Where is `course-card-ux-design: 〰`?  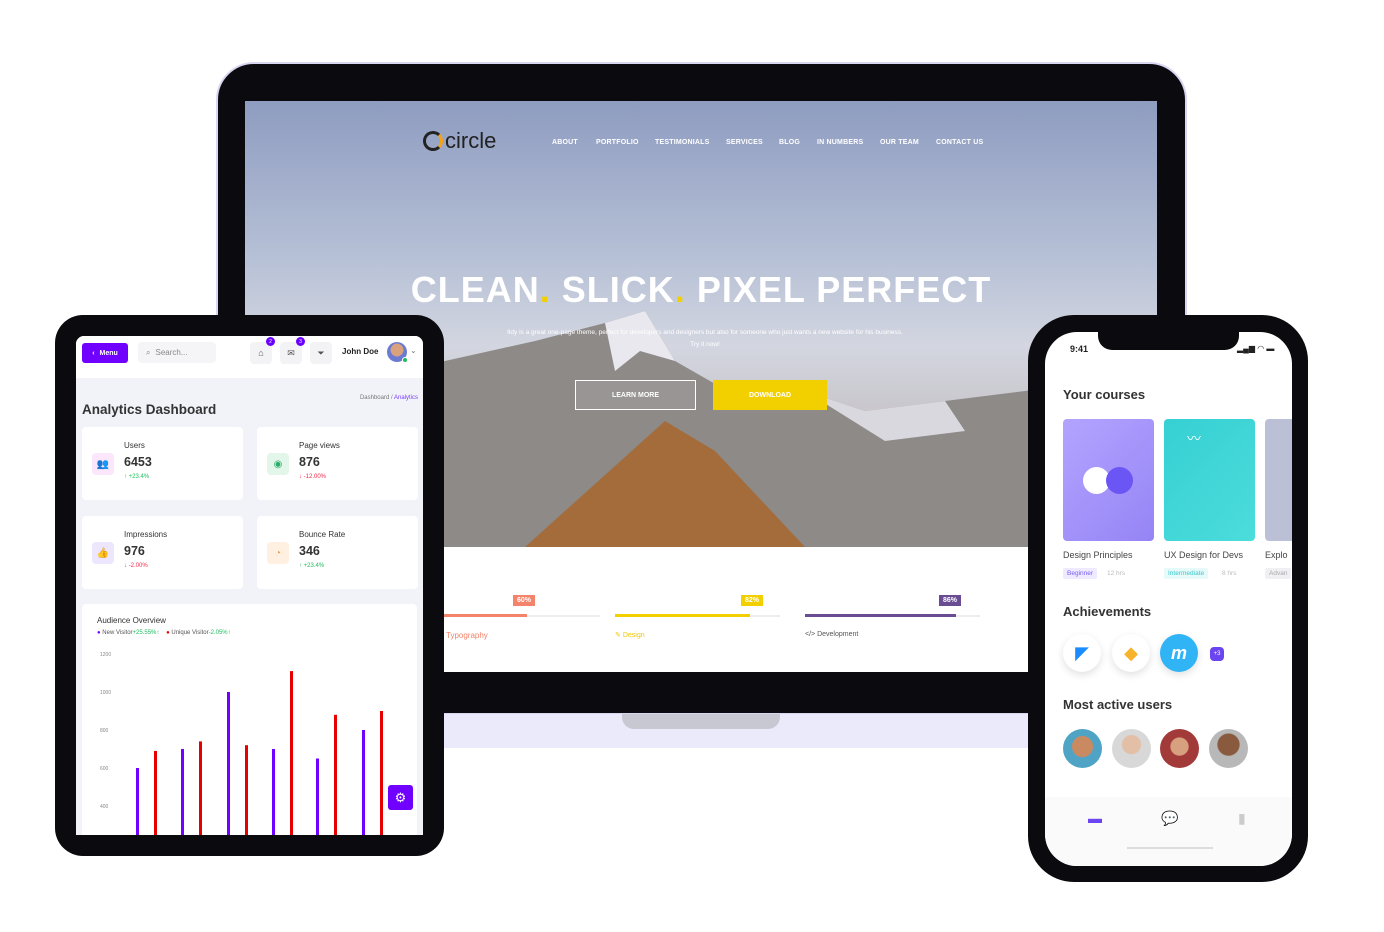 course-card-ux-design: 〰 is located at coordinates (1209, 480).